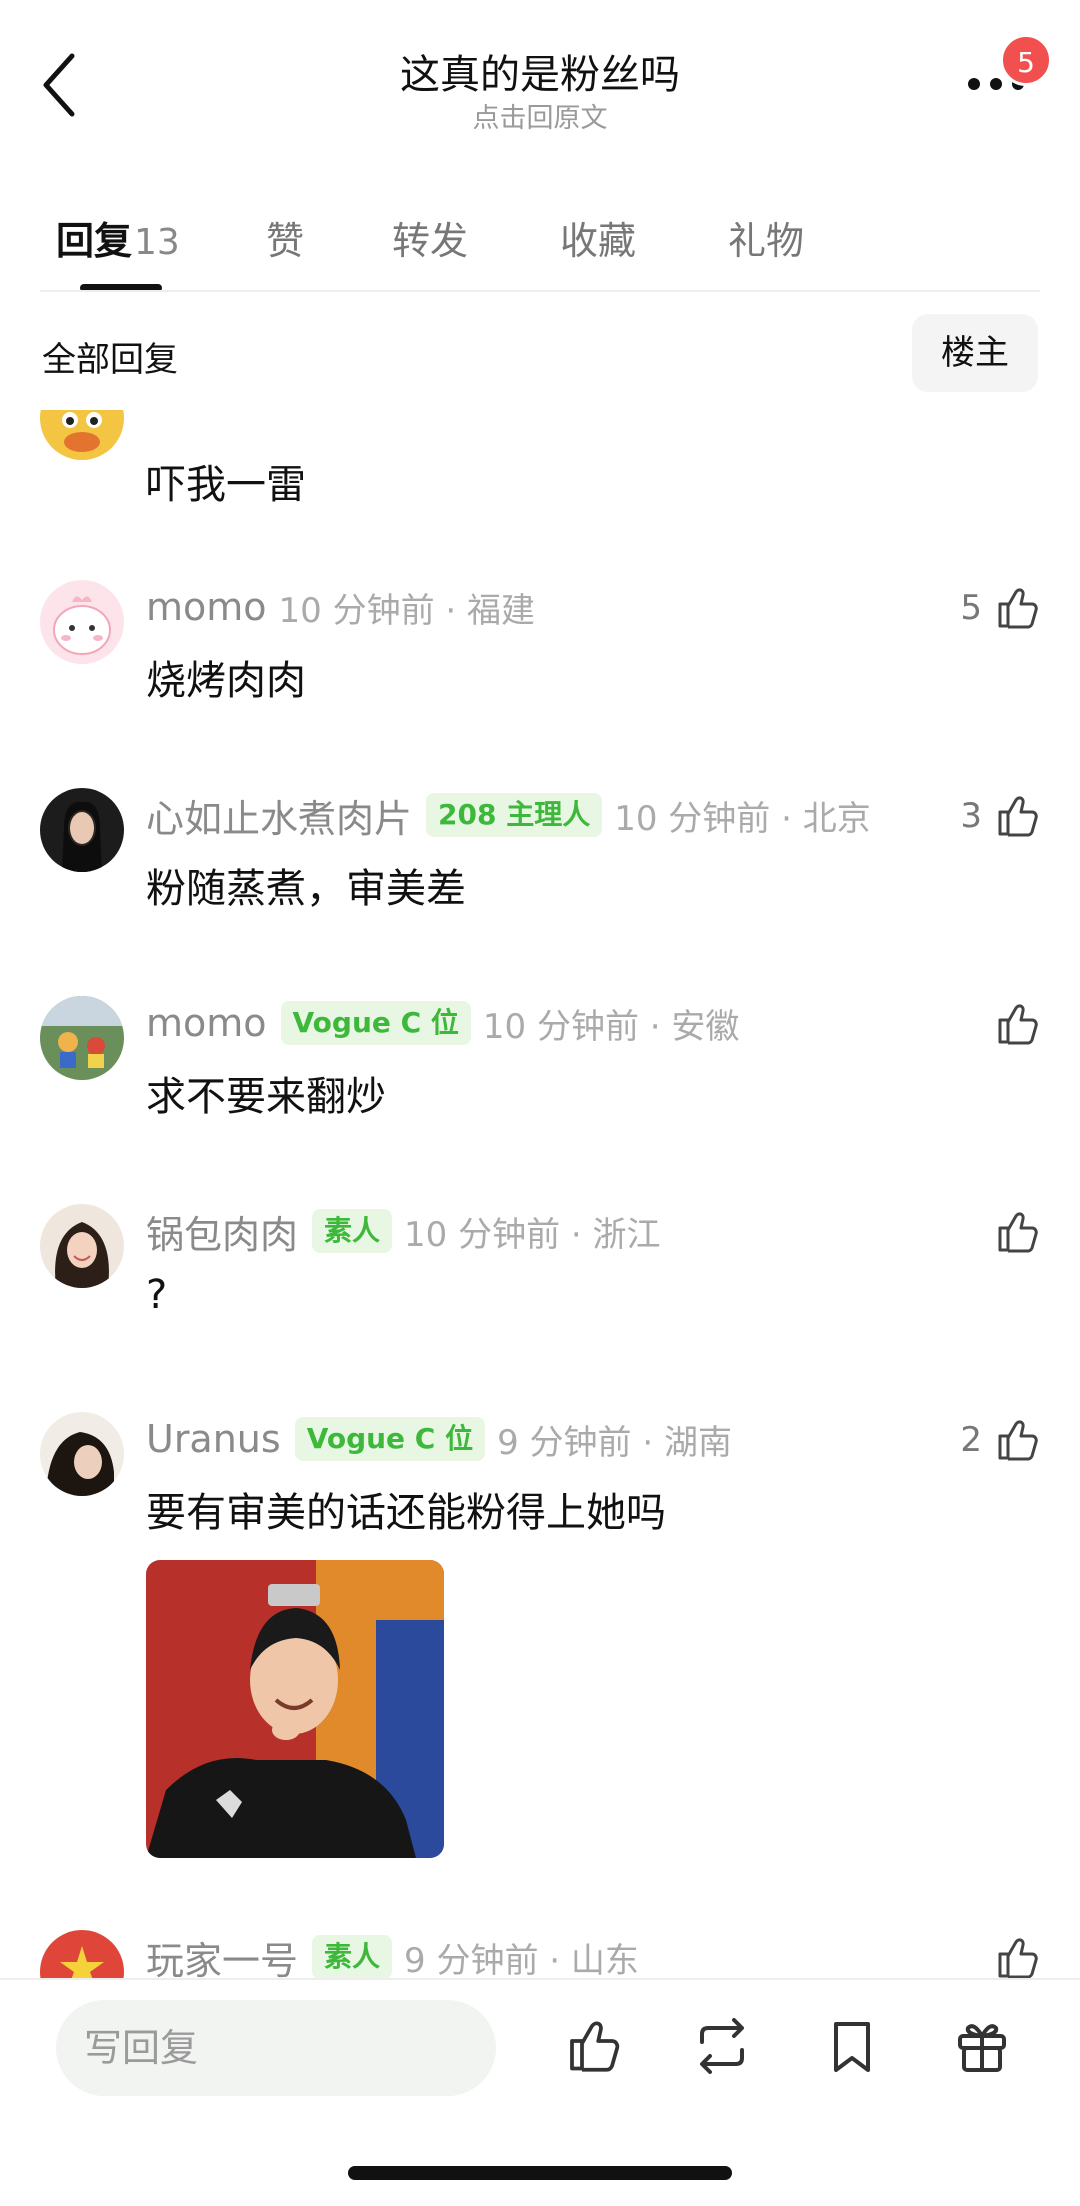 Image resolution: width=1080 pixels, height=2206 pixels. What do you see at coordinates (266, 1097) in the screenshot?
I see `comment-text: 求不要来翻炒` at bounding box center [266, 1097].